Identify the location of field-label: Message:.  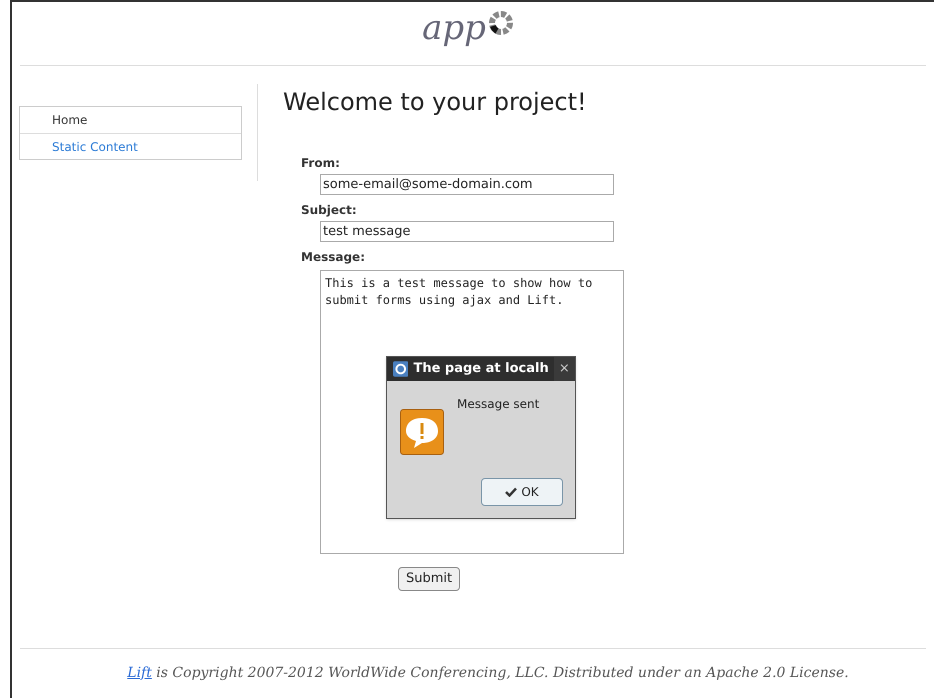
(333, 257).